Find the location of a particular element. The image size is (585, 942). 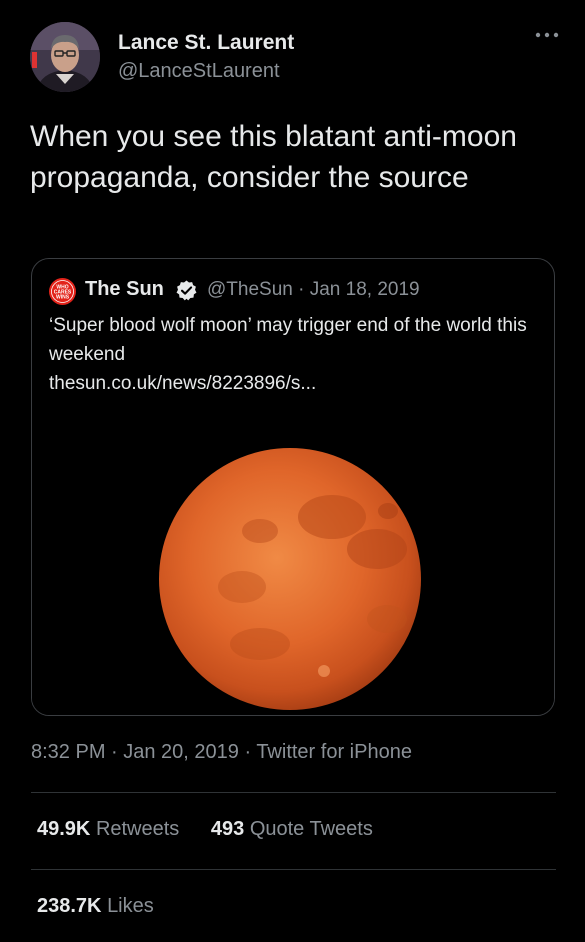

verified-badge-icon is located at coordinates (186, 290).